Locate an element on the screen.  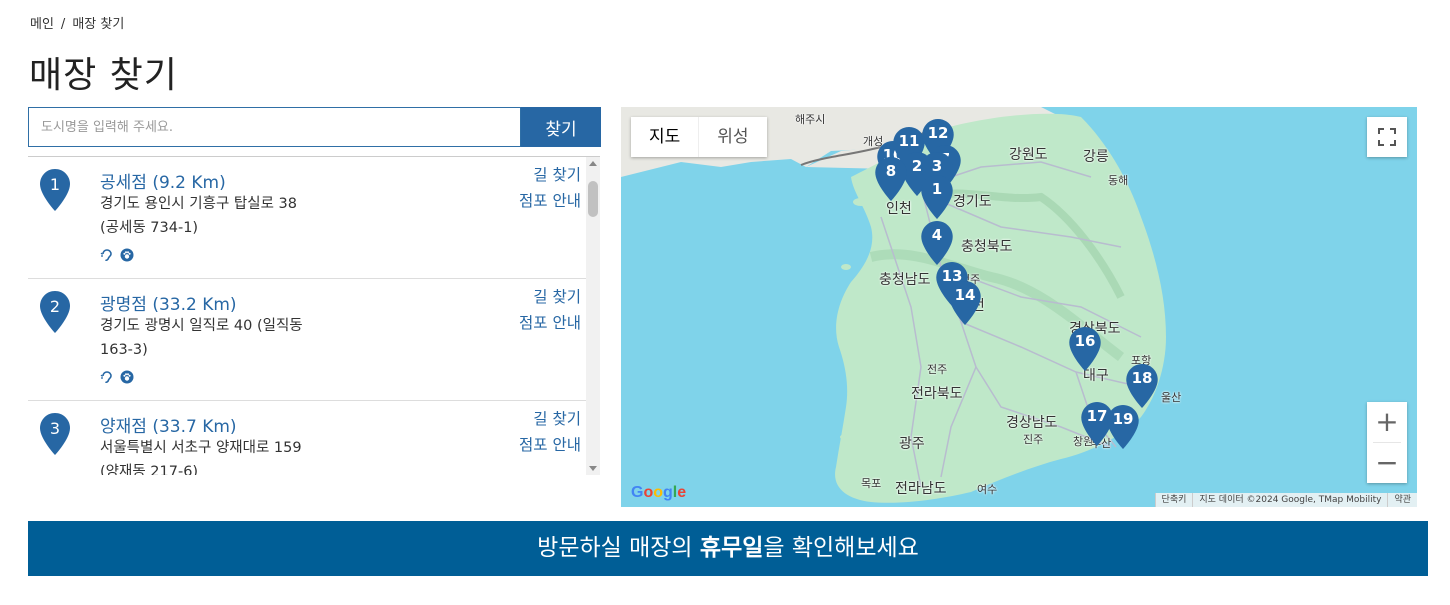
map-type-control: 지도 위성 is located at coordinates (699, 137).